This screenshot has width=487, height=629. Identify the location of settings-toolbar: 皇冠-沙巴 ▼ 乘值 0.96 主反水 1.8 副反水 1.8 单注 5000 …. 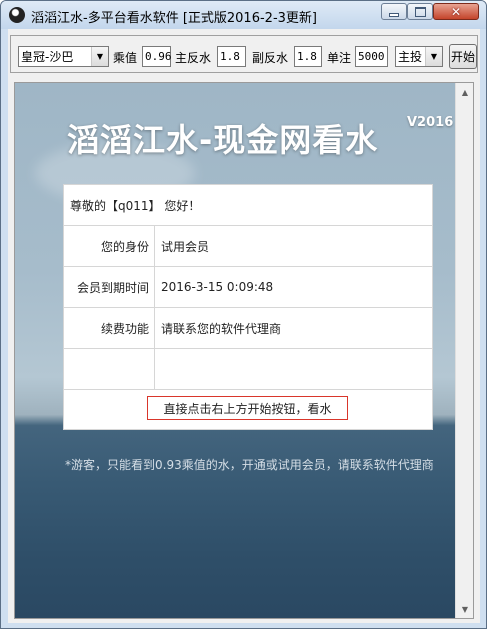
(244, 54).